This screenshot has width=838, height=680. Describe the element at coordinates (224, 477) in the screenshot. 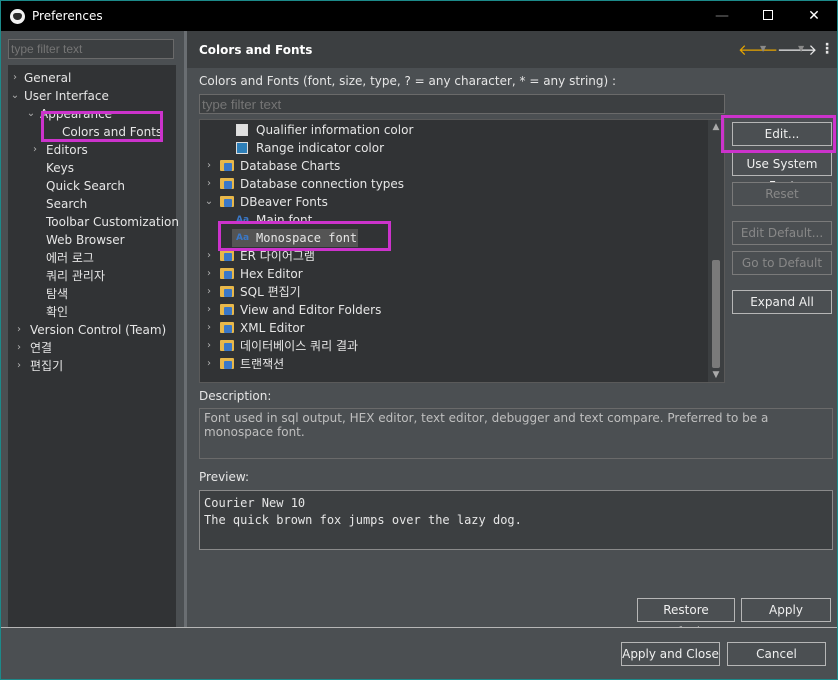

I see `preview-label: Preview:` at that location.